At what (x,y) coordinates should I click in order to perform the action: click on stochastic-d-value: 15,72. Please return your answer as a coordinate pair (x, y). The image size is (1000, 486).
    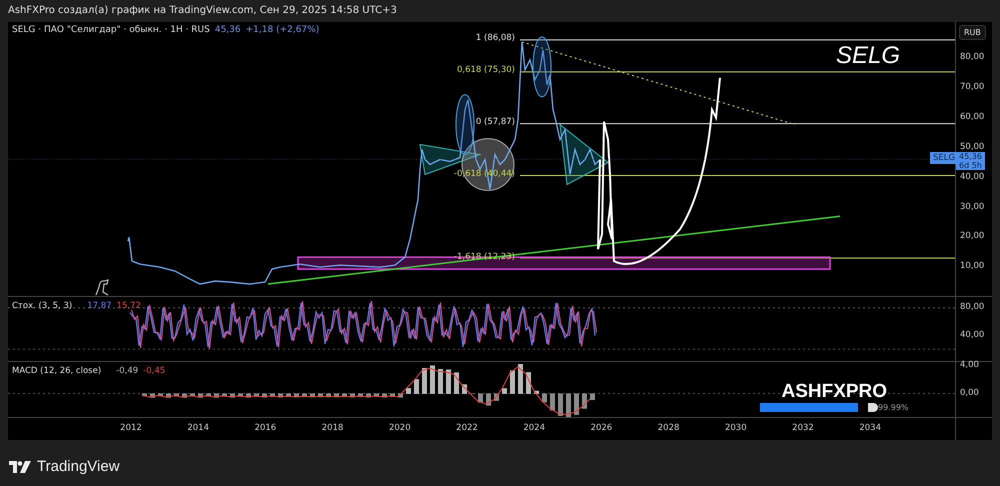
    Looking at the image, I should click on (128, 306).